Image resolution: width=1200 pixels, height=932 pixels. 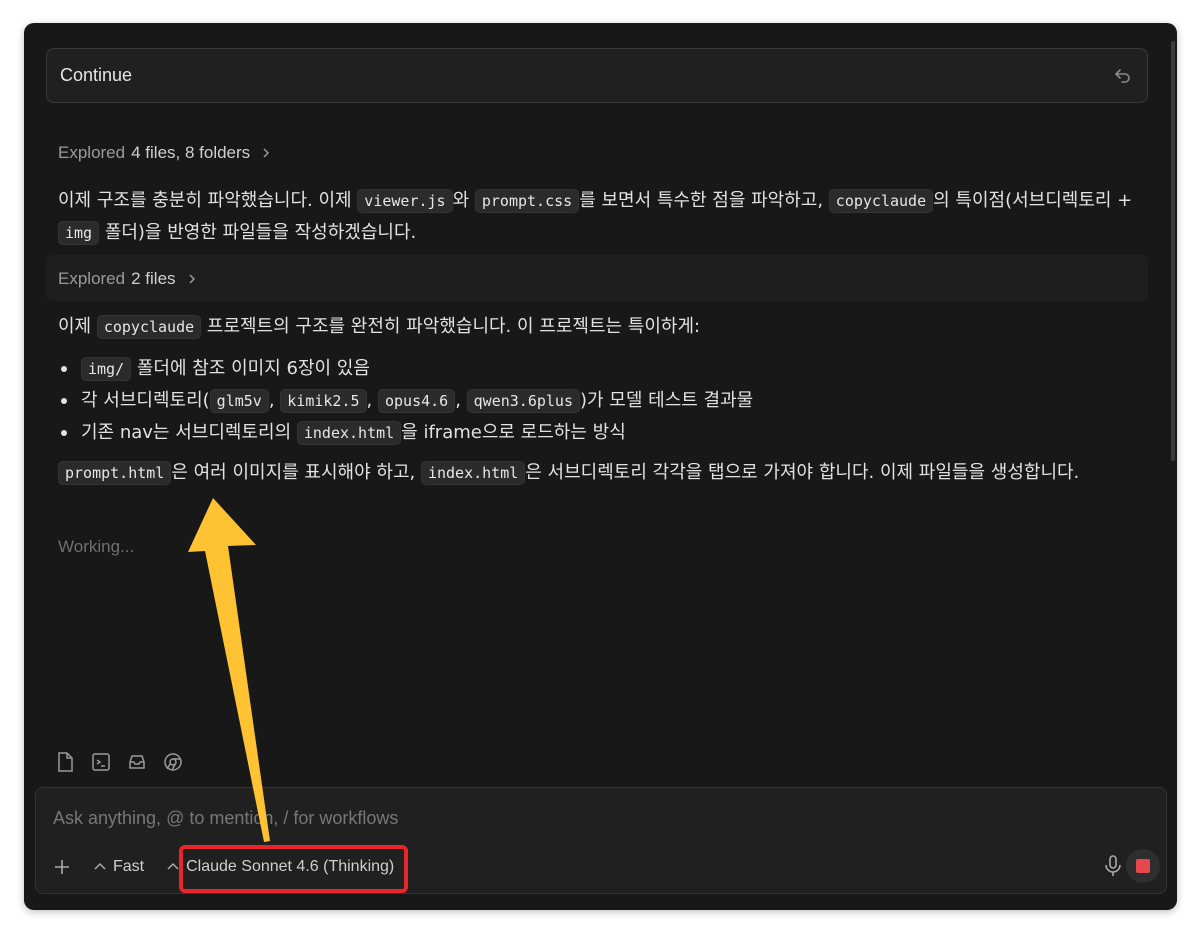 I want to click on list-item: img/ 폴더에 참조 이미지 6장이 있음, so click(x=603, y=369).